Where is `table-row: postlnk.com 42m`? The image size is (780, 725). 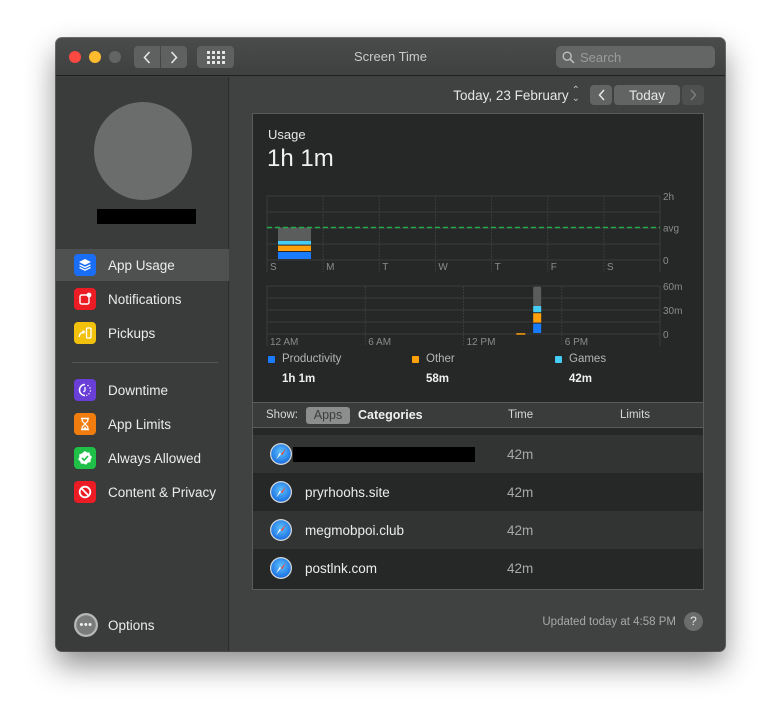 table-row: postlnk.com 42m is located at coordinates (478, 568).